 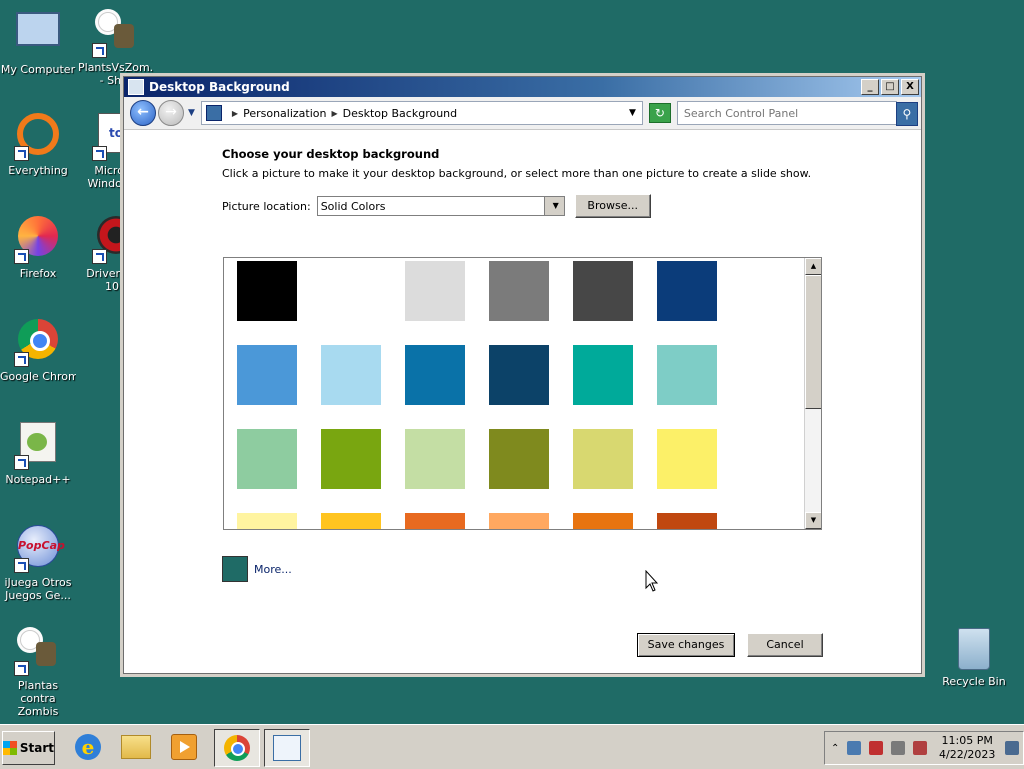 What do you see at coordinates (835, 748) in the screenshot?
I see `show-hidden-icons-icon: ⌃` at bounding box center [835, 748].